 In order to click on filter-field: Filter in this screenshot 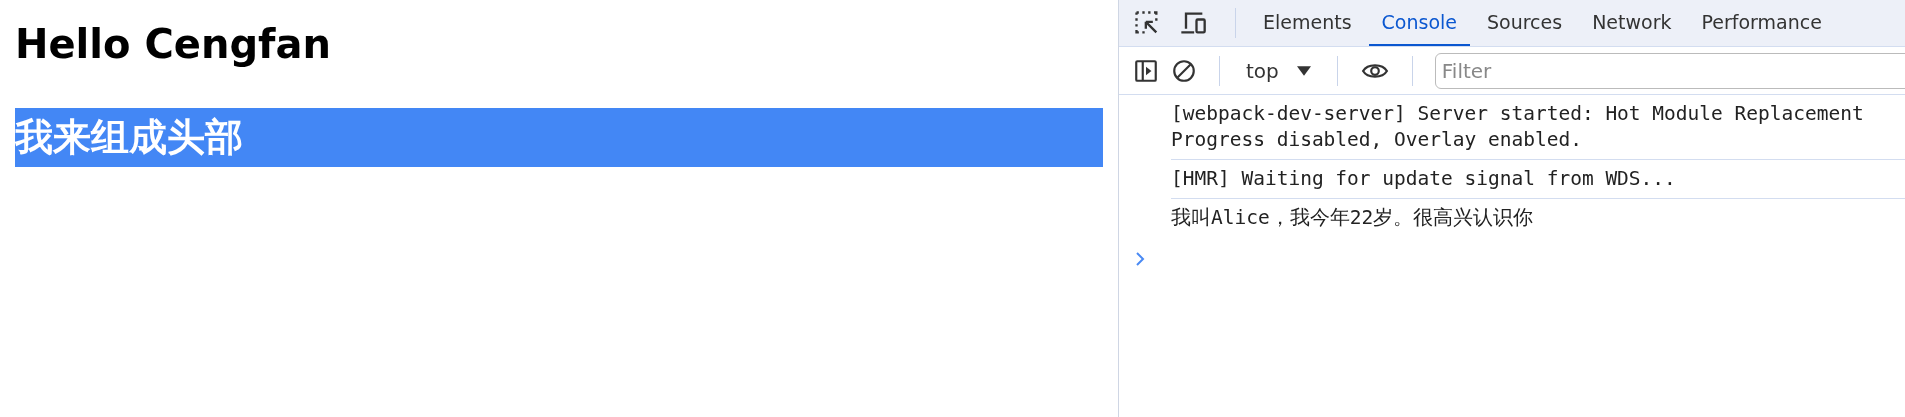, I will do `click(1669, 70)`.